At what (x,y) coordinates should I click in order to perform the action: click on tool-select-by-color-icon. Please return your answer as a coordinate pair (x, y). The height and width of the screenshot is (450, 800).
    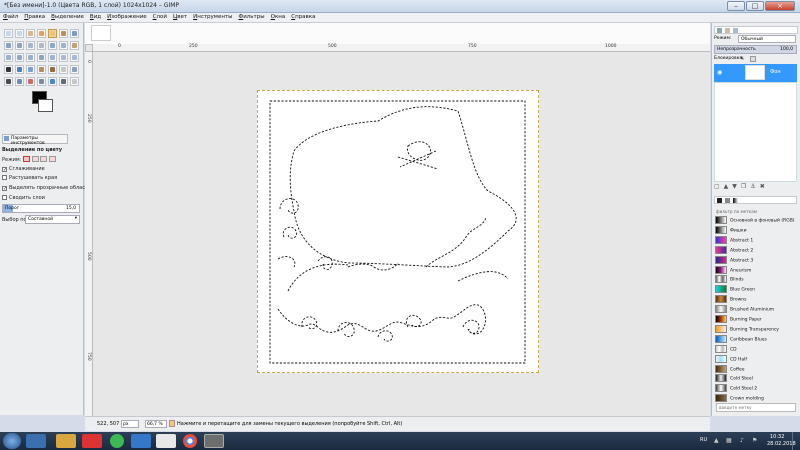
    Looking at the image, I should click on (52, 33).